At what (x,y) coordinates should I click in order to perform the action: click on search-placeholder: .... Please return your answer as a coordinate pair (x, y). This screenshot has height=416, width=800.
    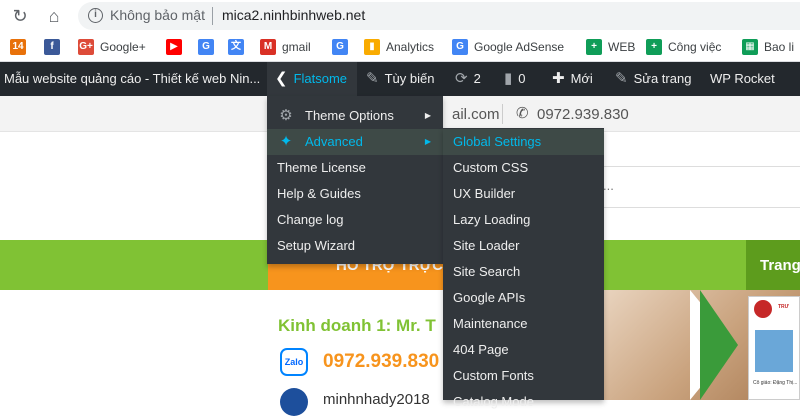
    Looking at the image, I should click on (608, 185).